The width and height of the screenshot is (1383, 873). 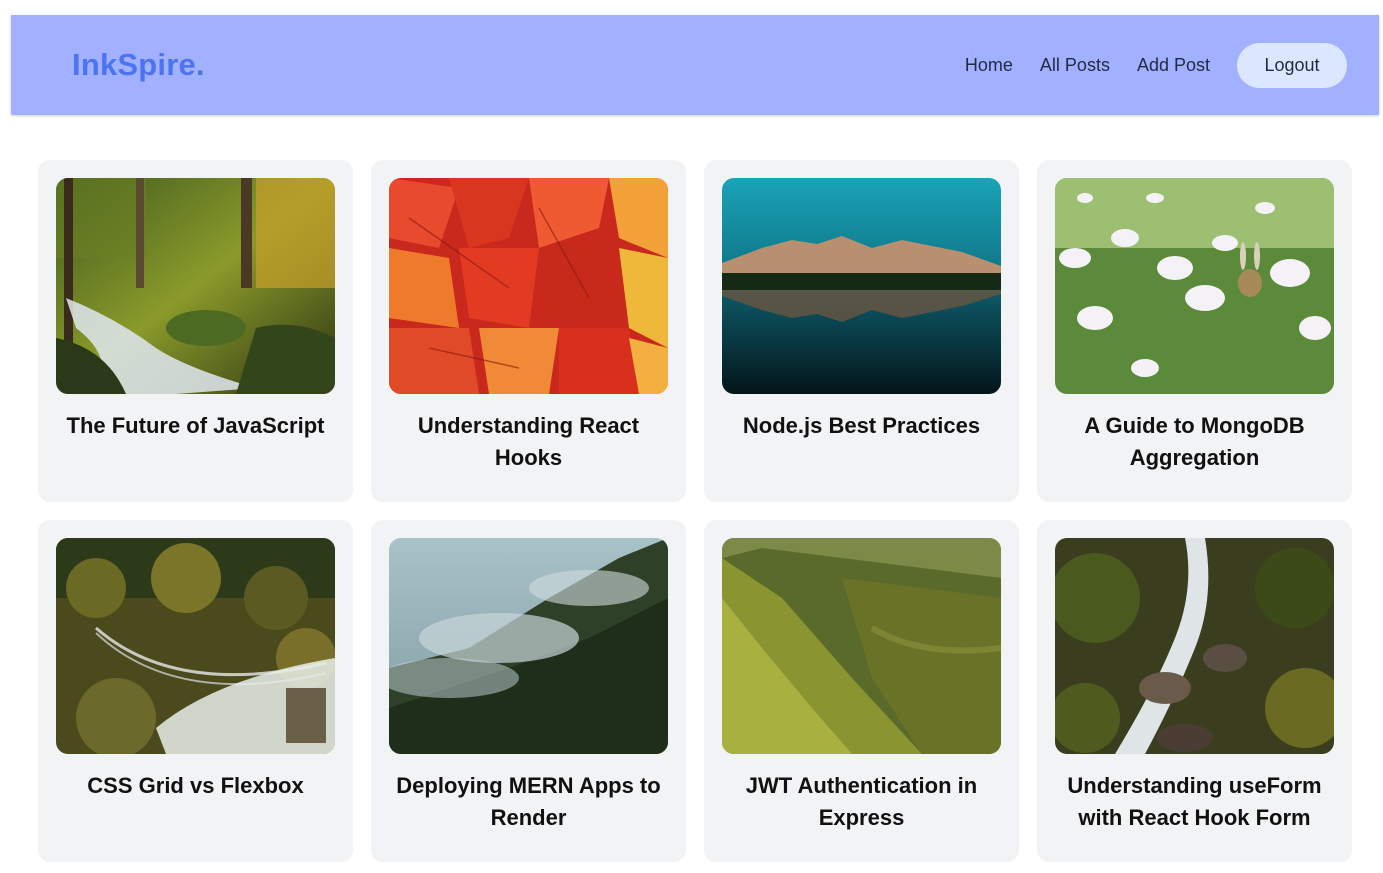 I want to click on post-card: The Future of JavaScript, so click(x=195, y=331).